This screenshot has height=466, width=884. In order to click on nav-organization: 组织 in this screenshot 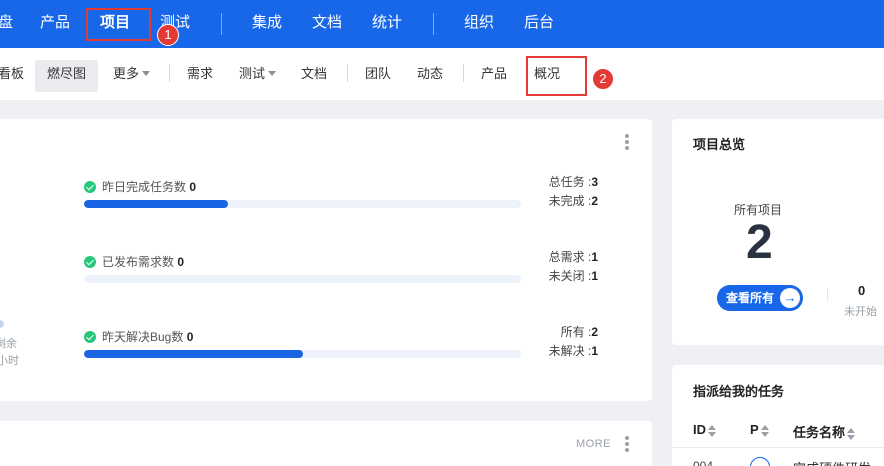, I will do `click(479, 24)`.